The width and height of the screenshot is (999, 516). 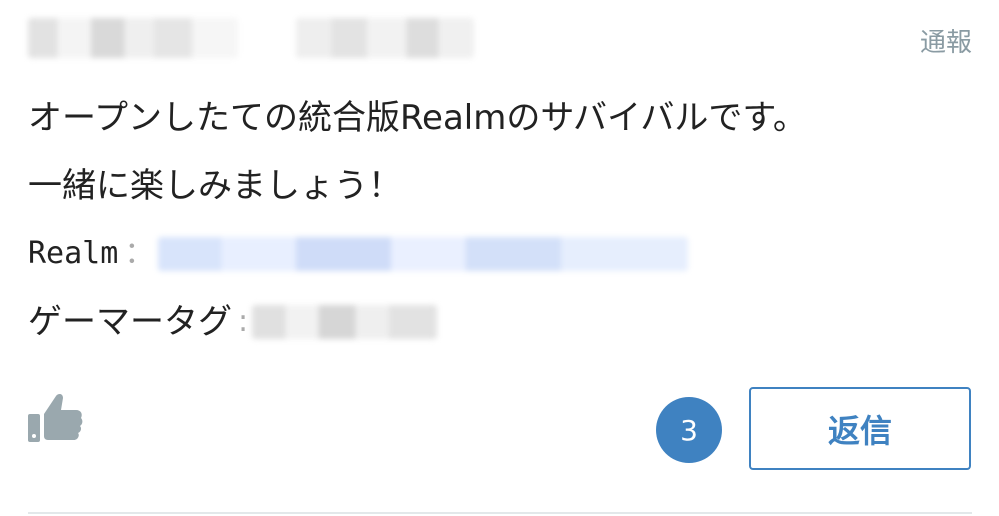 I want to click on report-link: 通報, so click(x=946, y=40).